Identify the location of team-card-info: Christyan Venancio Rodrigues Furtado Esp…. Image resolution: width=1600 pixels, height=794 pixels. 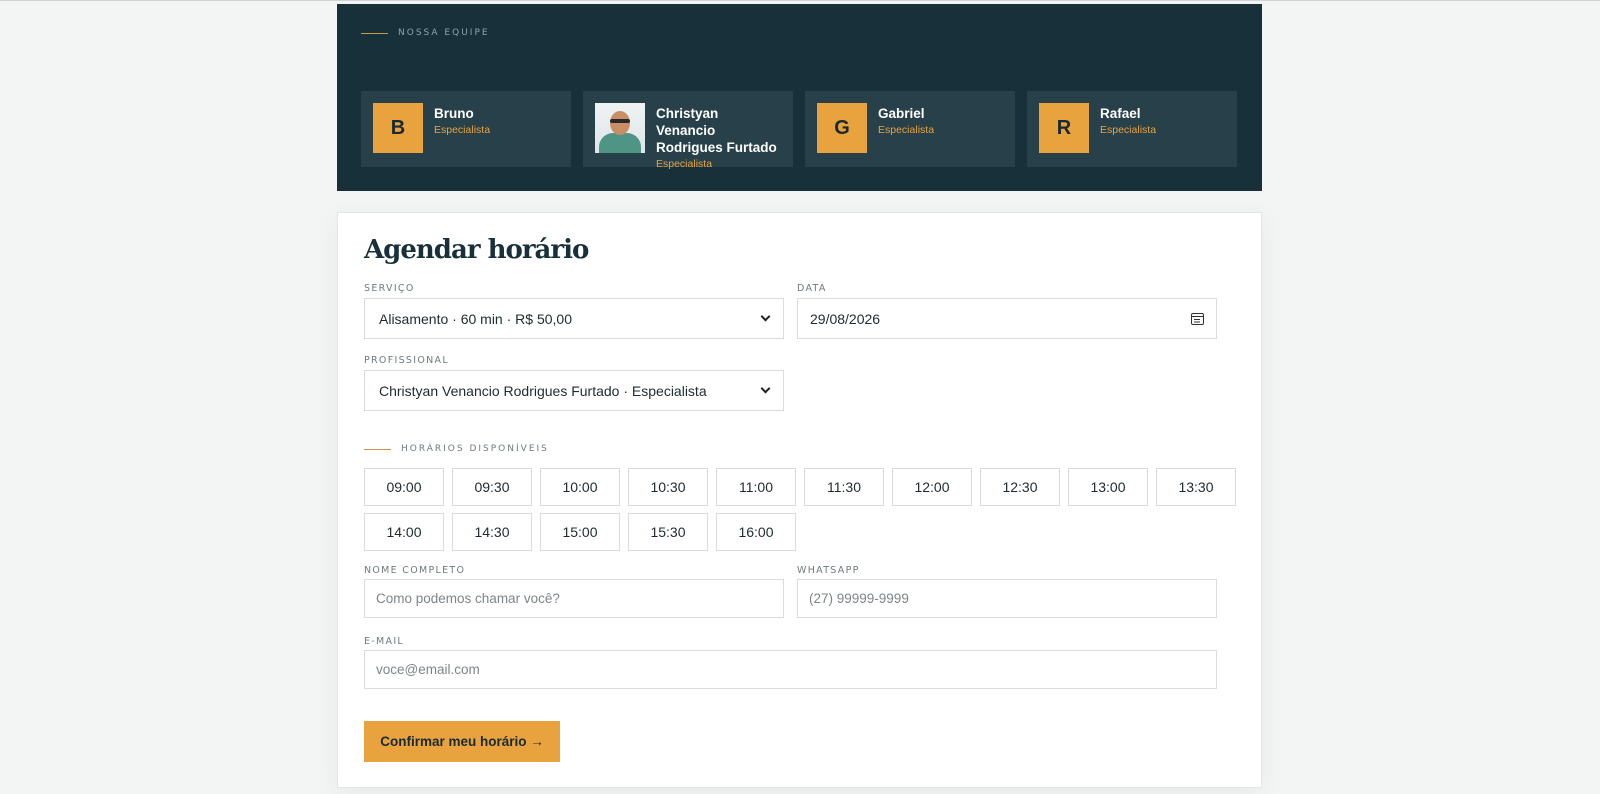
(718, 137).